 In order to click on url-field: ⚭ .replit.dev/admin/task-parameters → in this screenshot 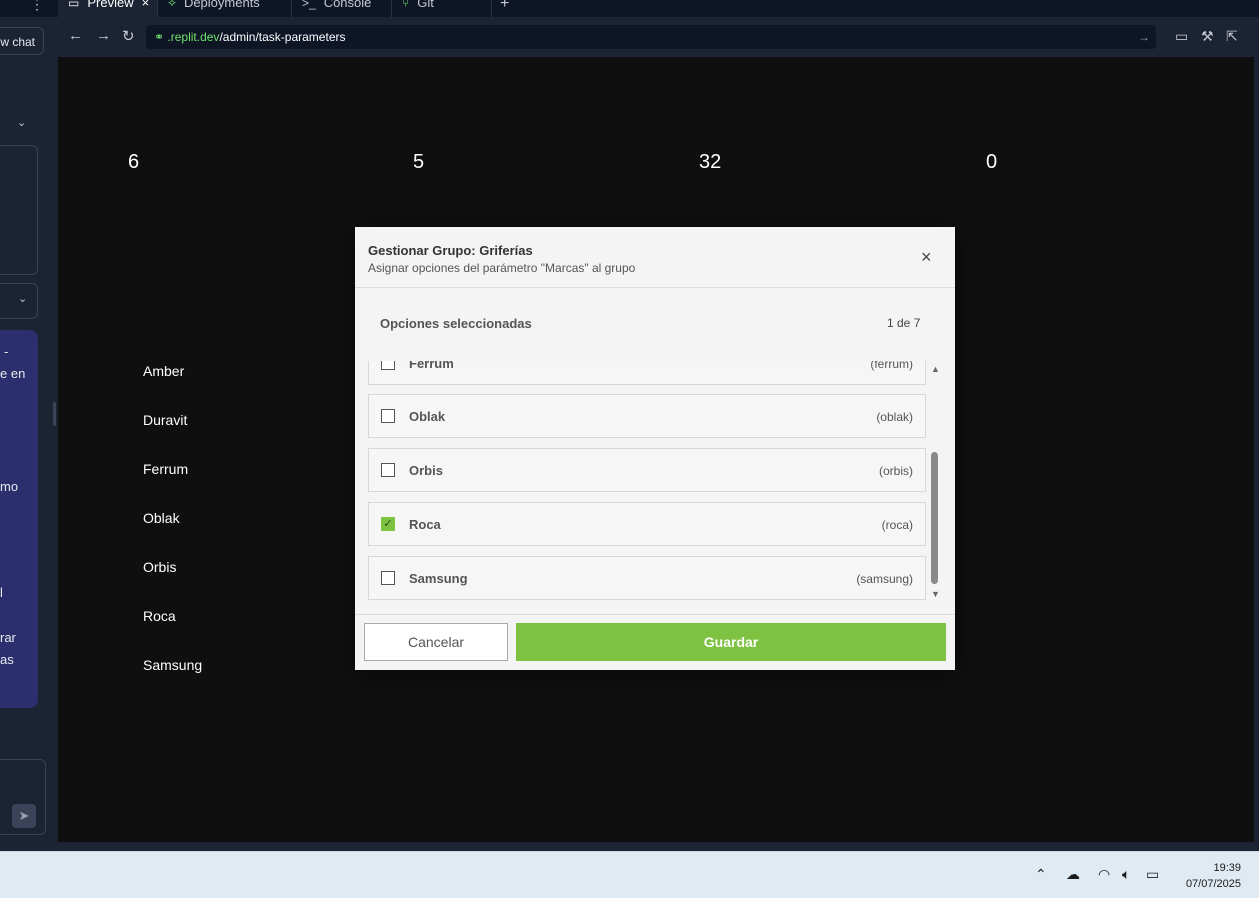, I will do `click(651, 37)`.